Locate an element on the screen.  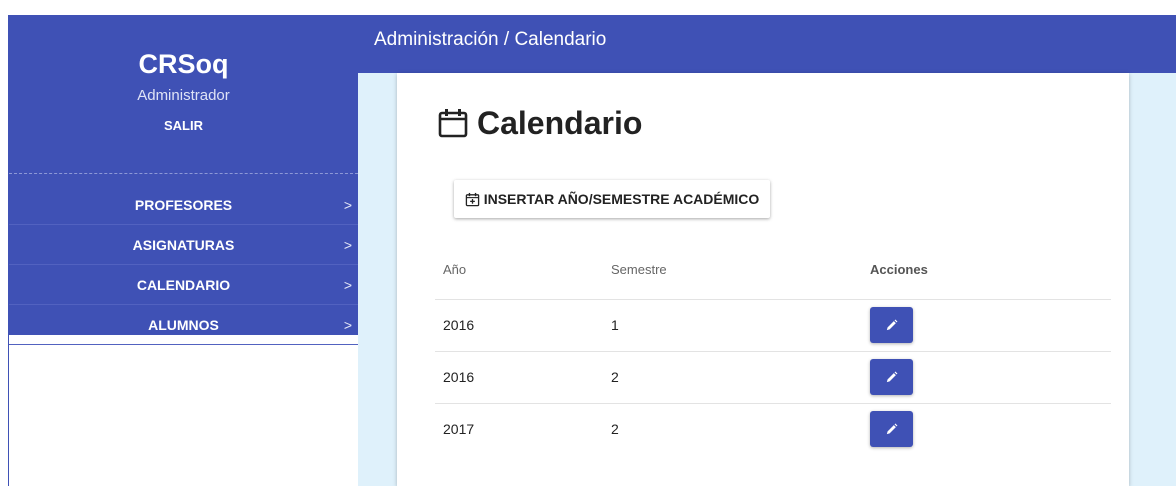
breadcrumb: Administración / Calendario is located at coordinates (490, 39).